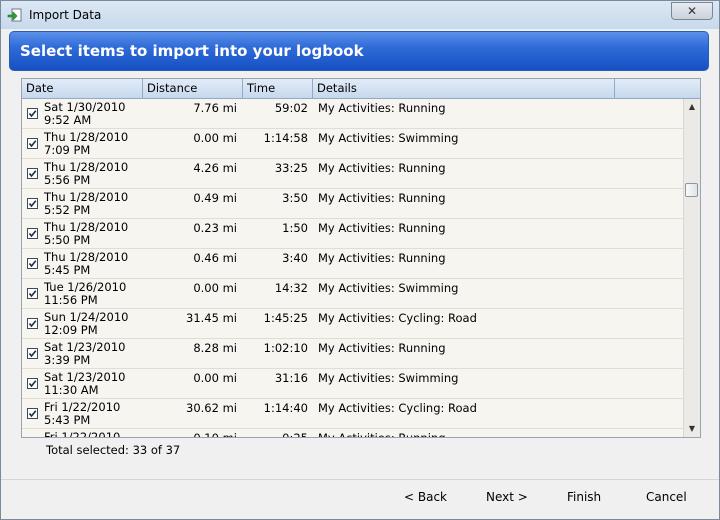 The image size is (720, 520). I want to click on scroll-down-arrow-icon: ▼, so click(692, 429).